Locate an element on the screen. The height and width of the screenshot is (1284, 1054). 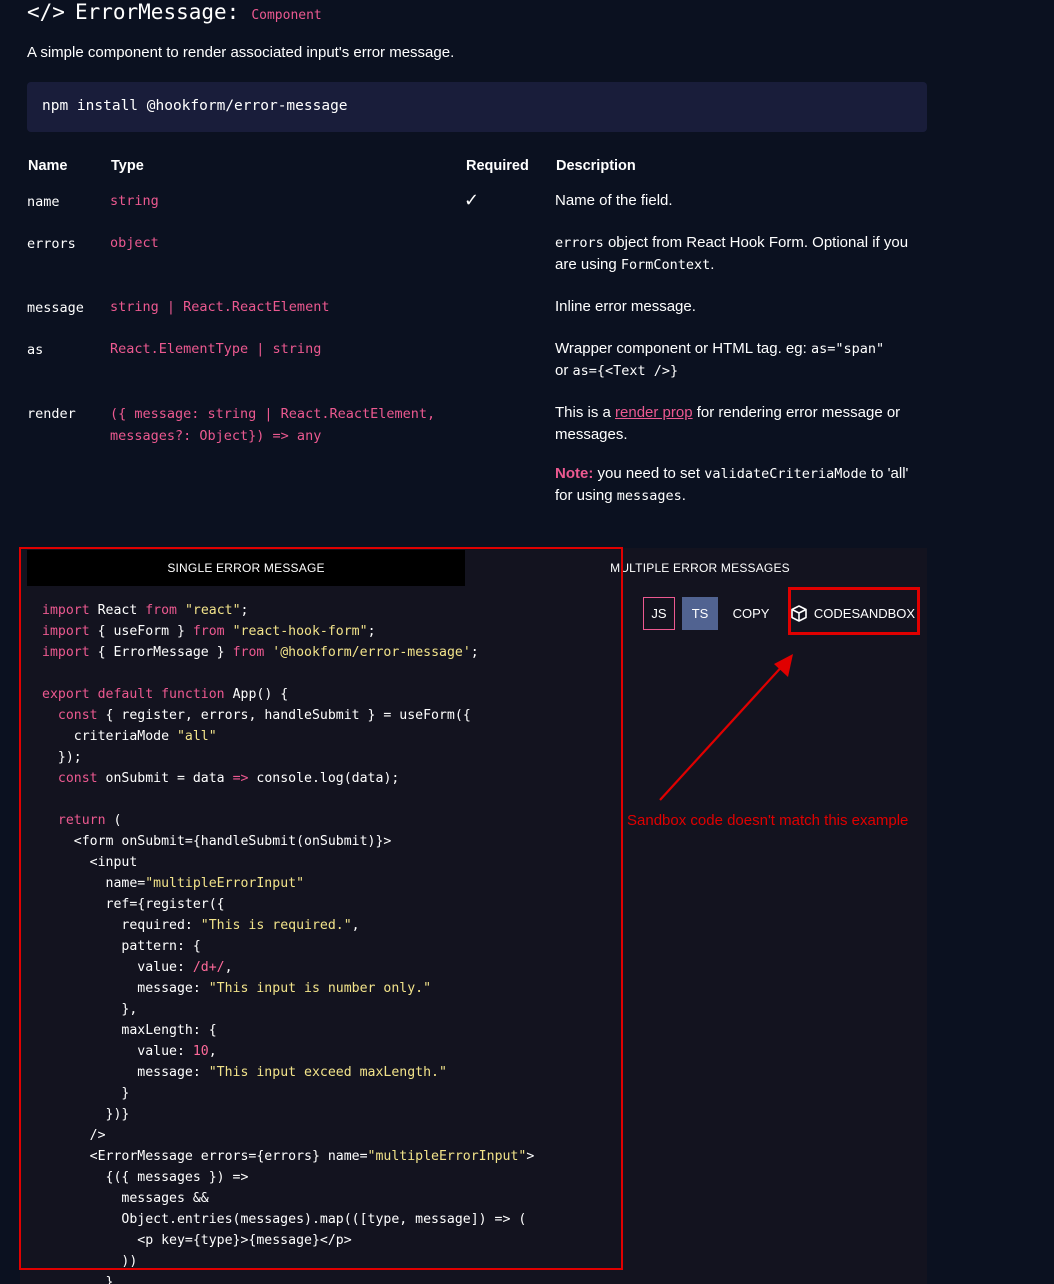
render-prop-link: render prop is located at coordinates (654, 412).